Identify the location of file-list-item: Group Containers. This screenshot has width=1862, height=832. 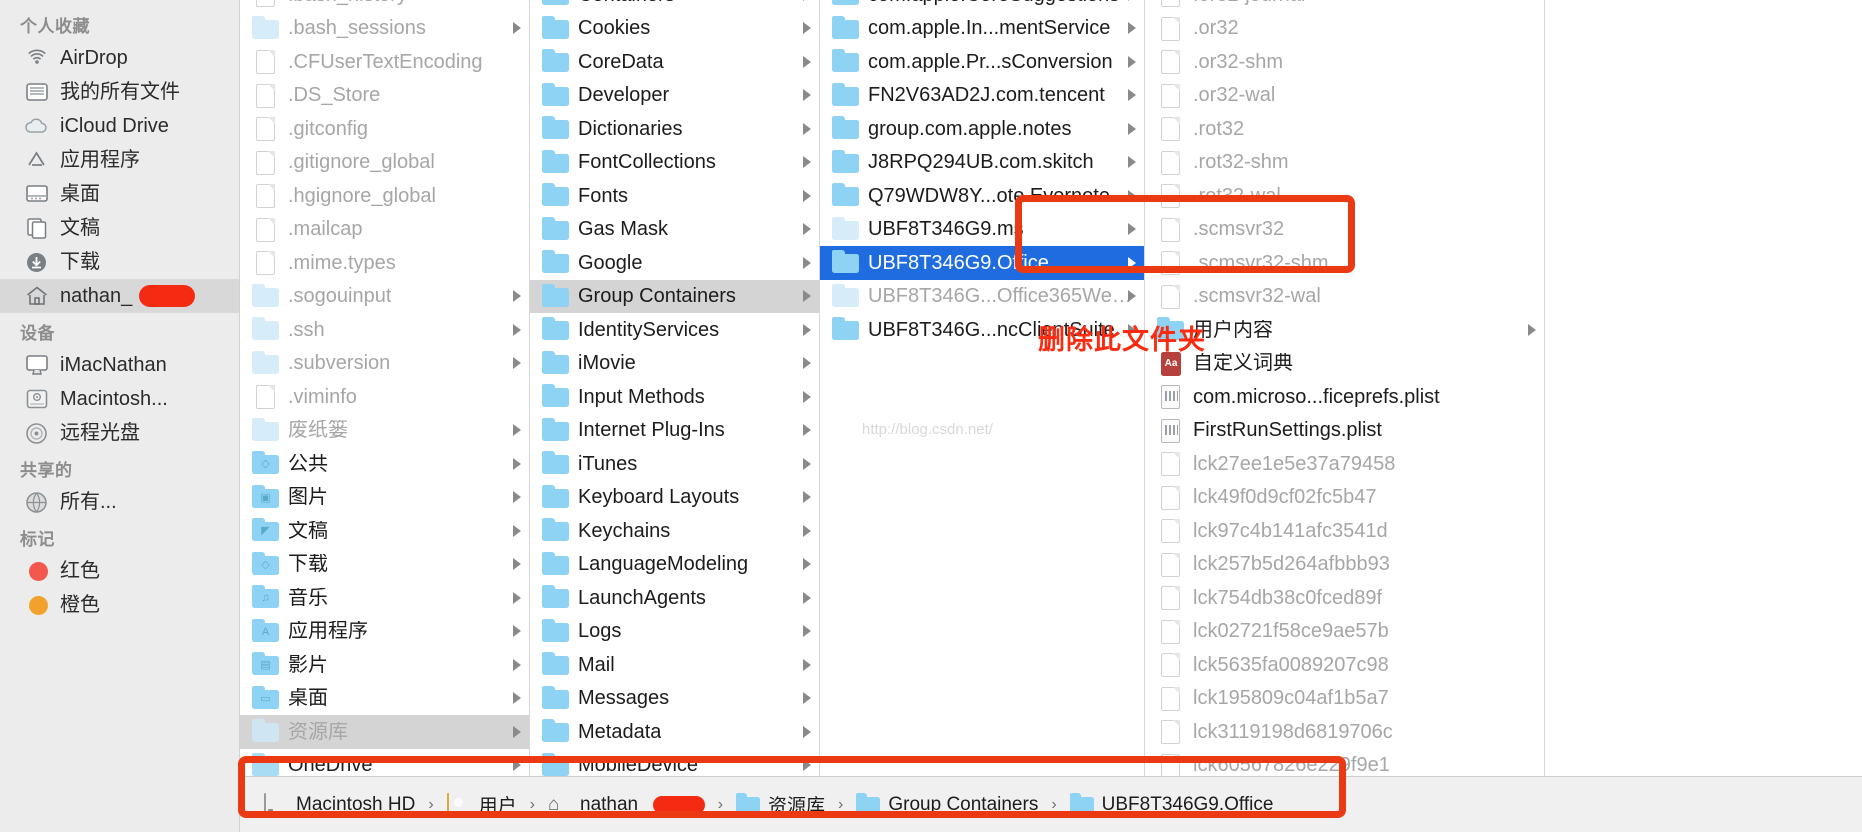
(674, 296).